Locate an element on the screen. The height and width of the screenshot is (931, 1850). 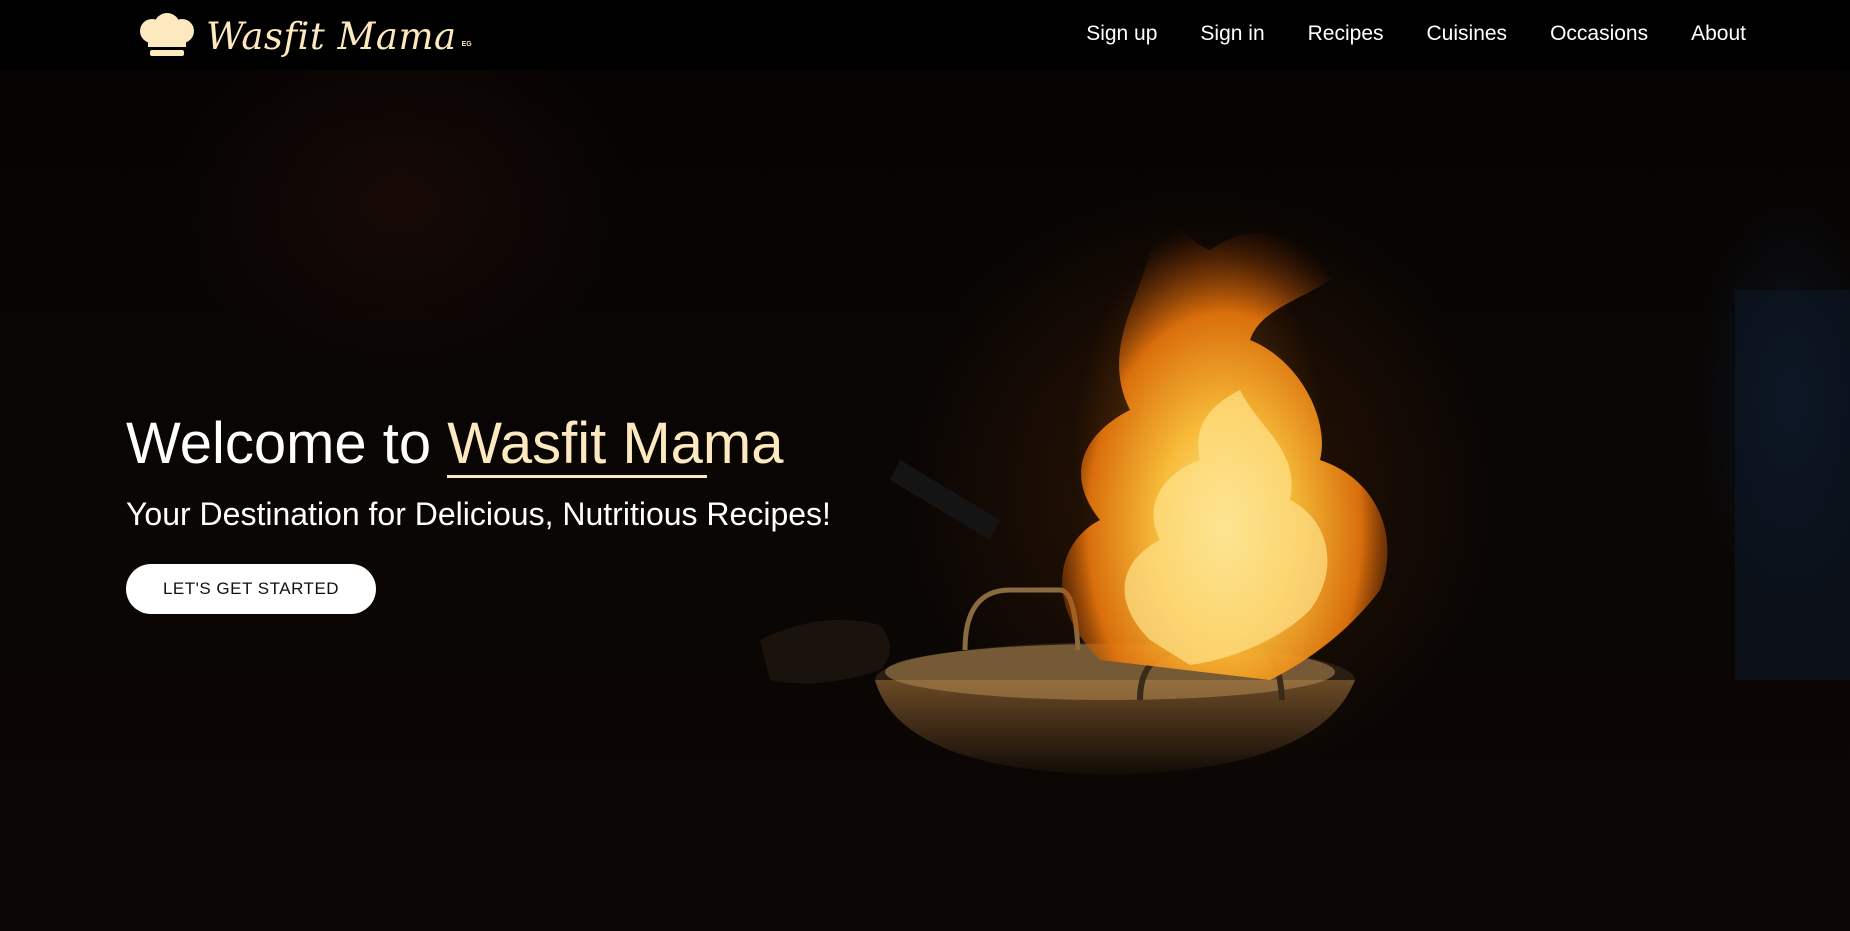
pan-handle-left is located at coordinates (1021, 619).